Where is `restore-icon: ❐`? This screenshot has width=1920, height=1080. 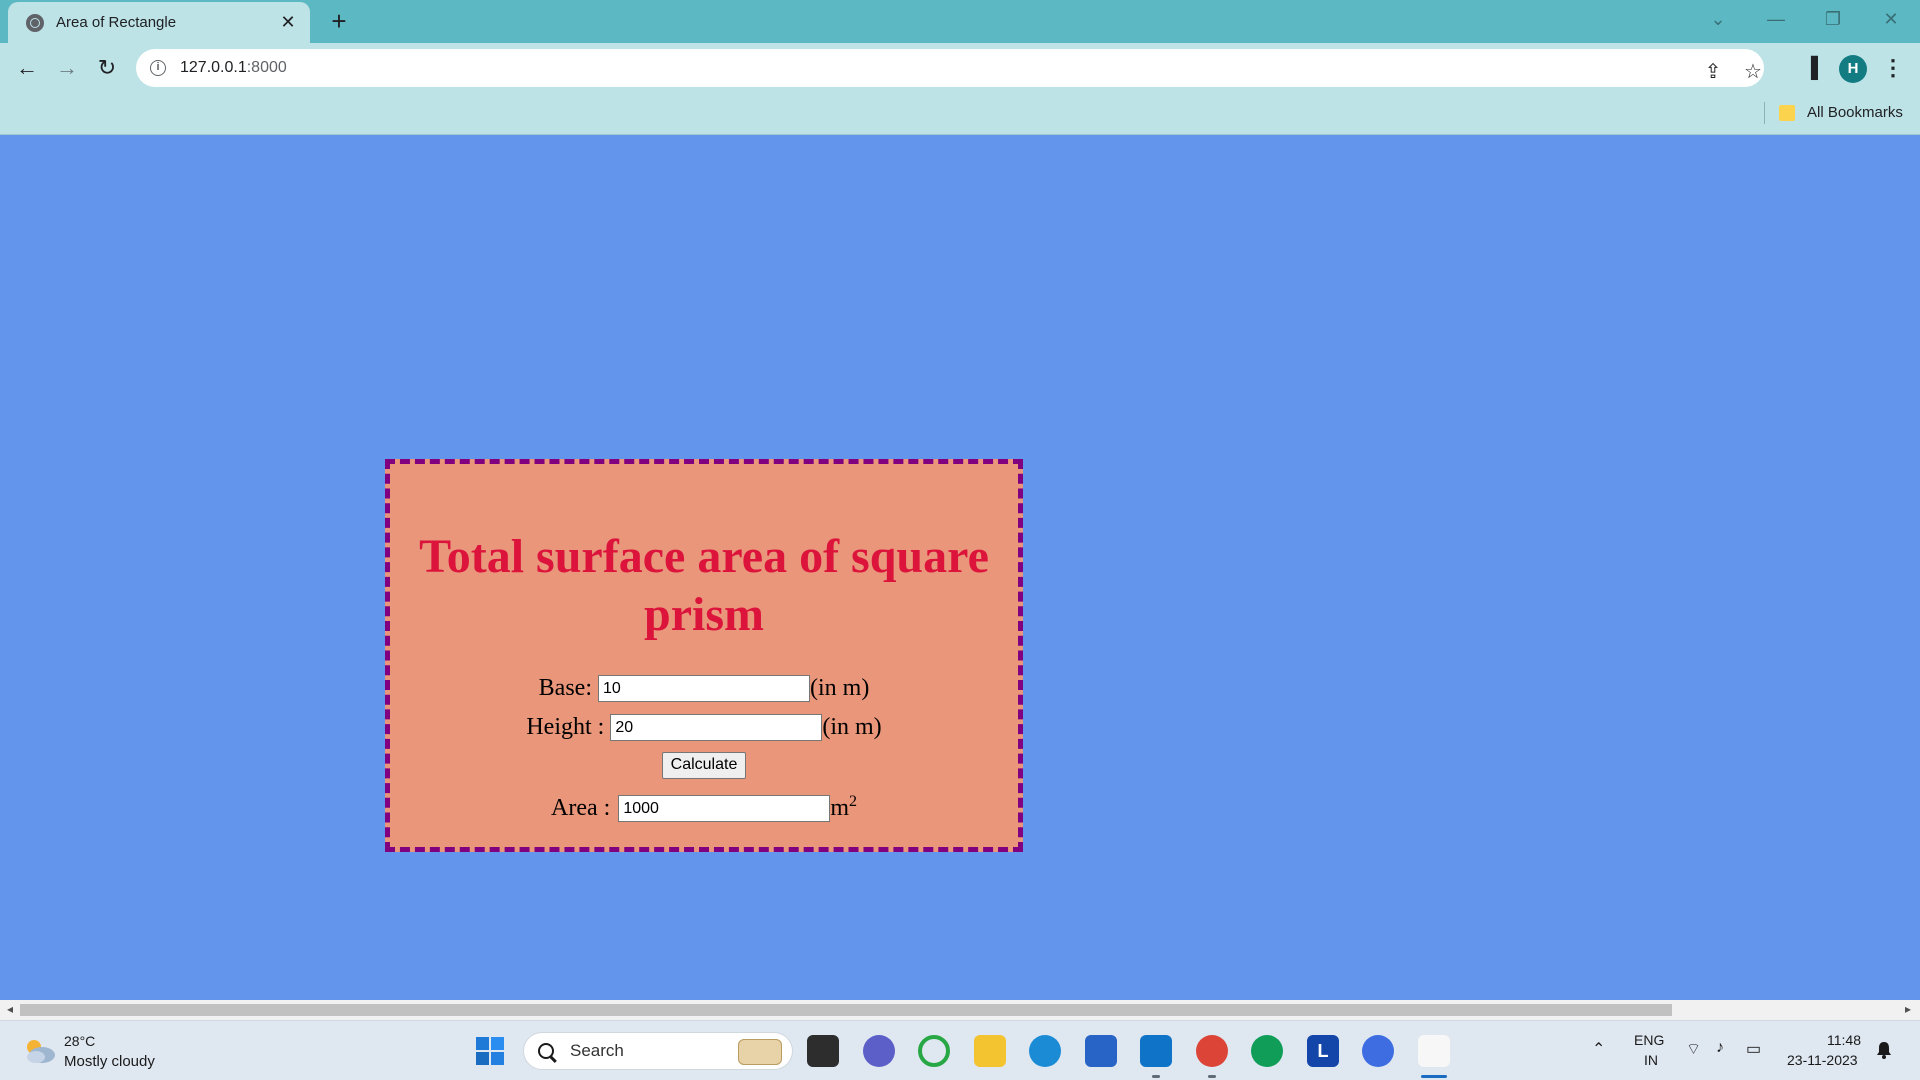
restore-icon: ❐ is located at coordinates (1833, 19).